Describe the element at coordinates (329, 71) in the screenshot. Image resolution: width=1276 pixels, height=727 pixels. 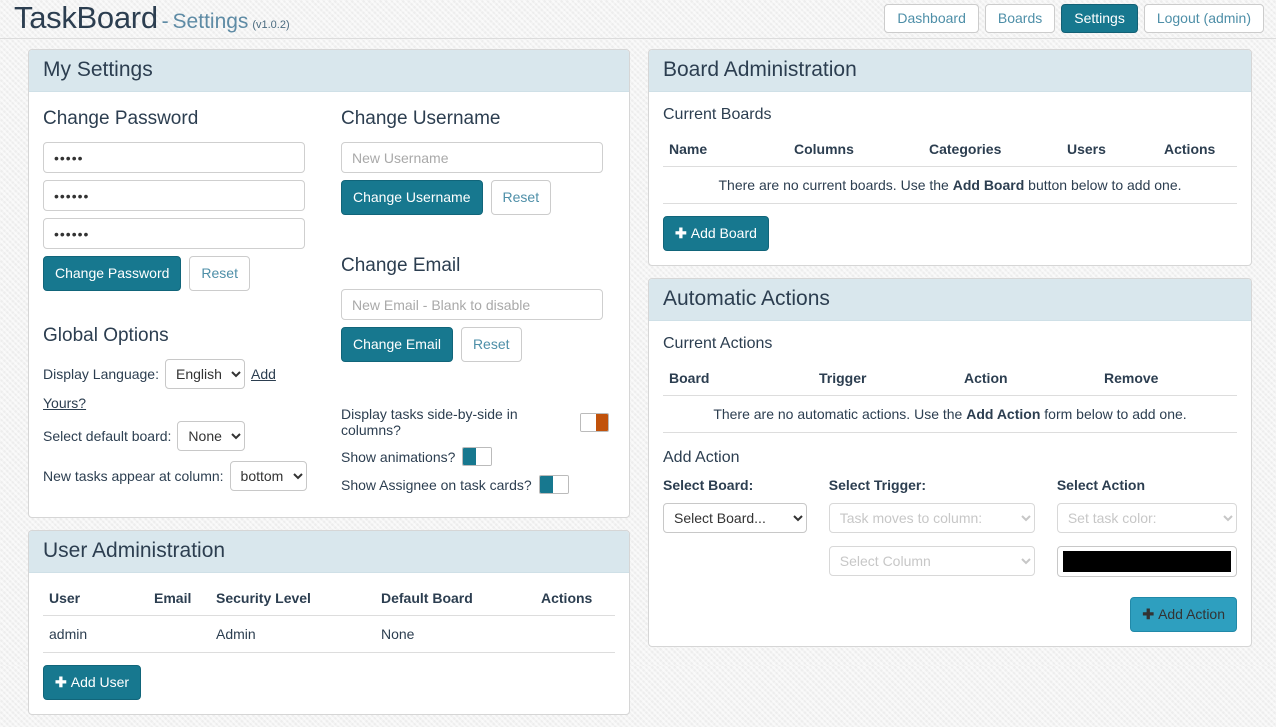
I see `my-settings-title: My Settings` at that location.